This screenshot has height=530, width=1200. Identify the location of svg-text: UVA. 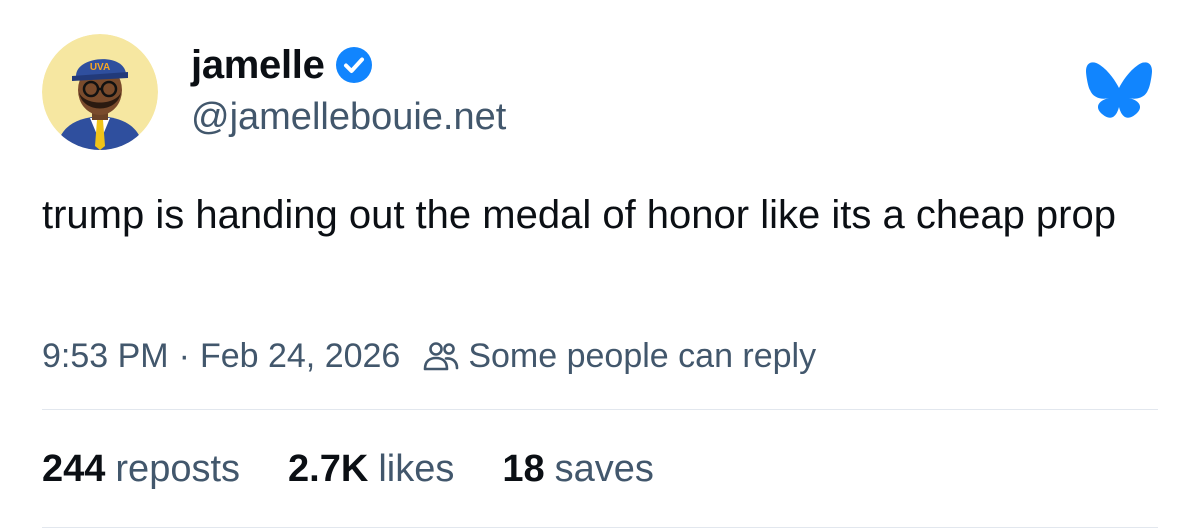
(100, 67).